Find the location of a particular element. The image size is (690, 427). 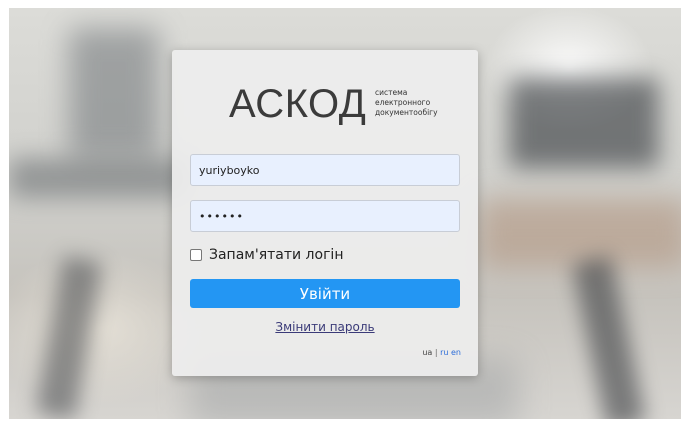

lang-en-link: en is located at coordinates (456, 352).